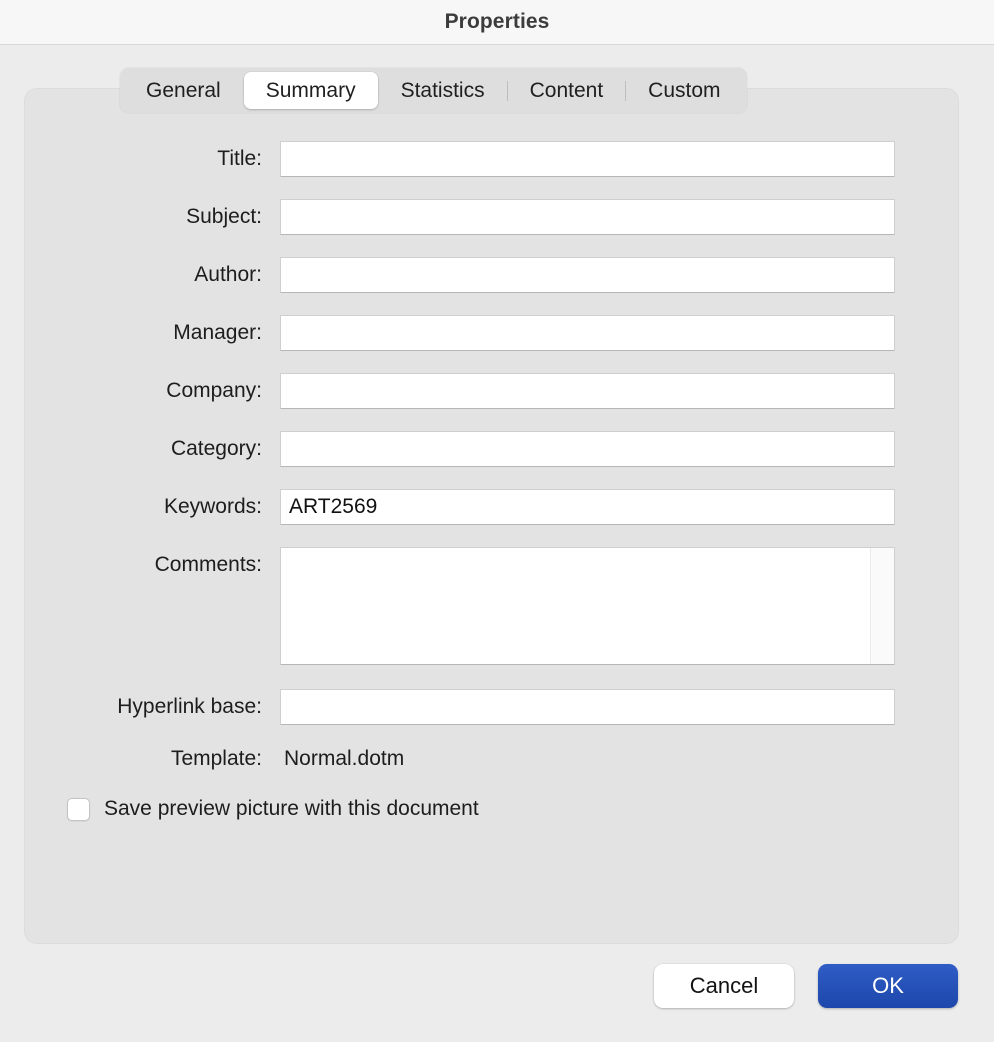 Image resolution: width=994 pixels, height=1042 pixels. I want to click on dialog-footer: Cancel OK, so click(497, 986).